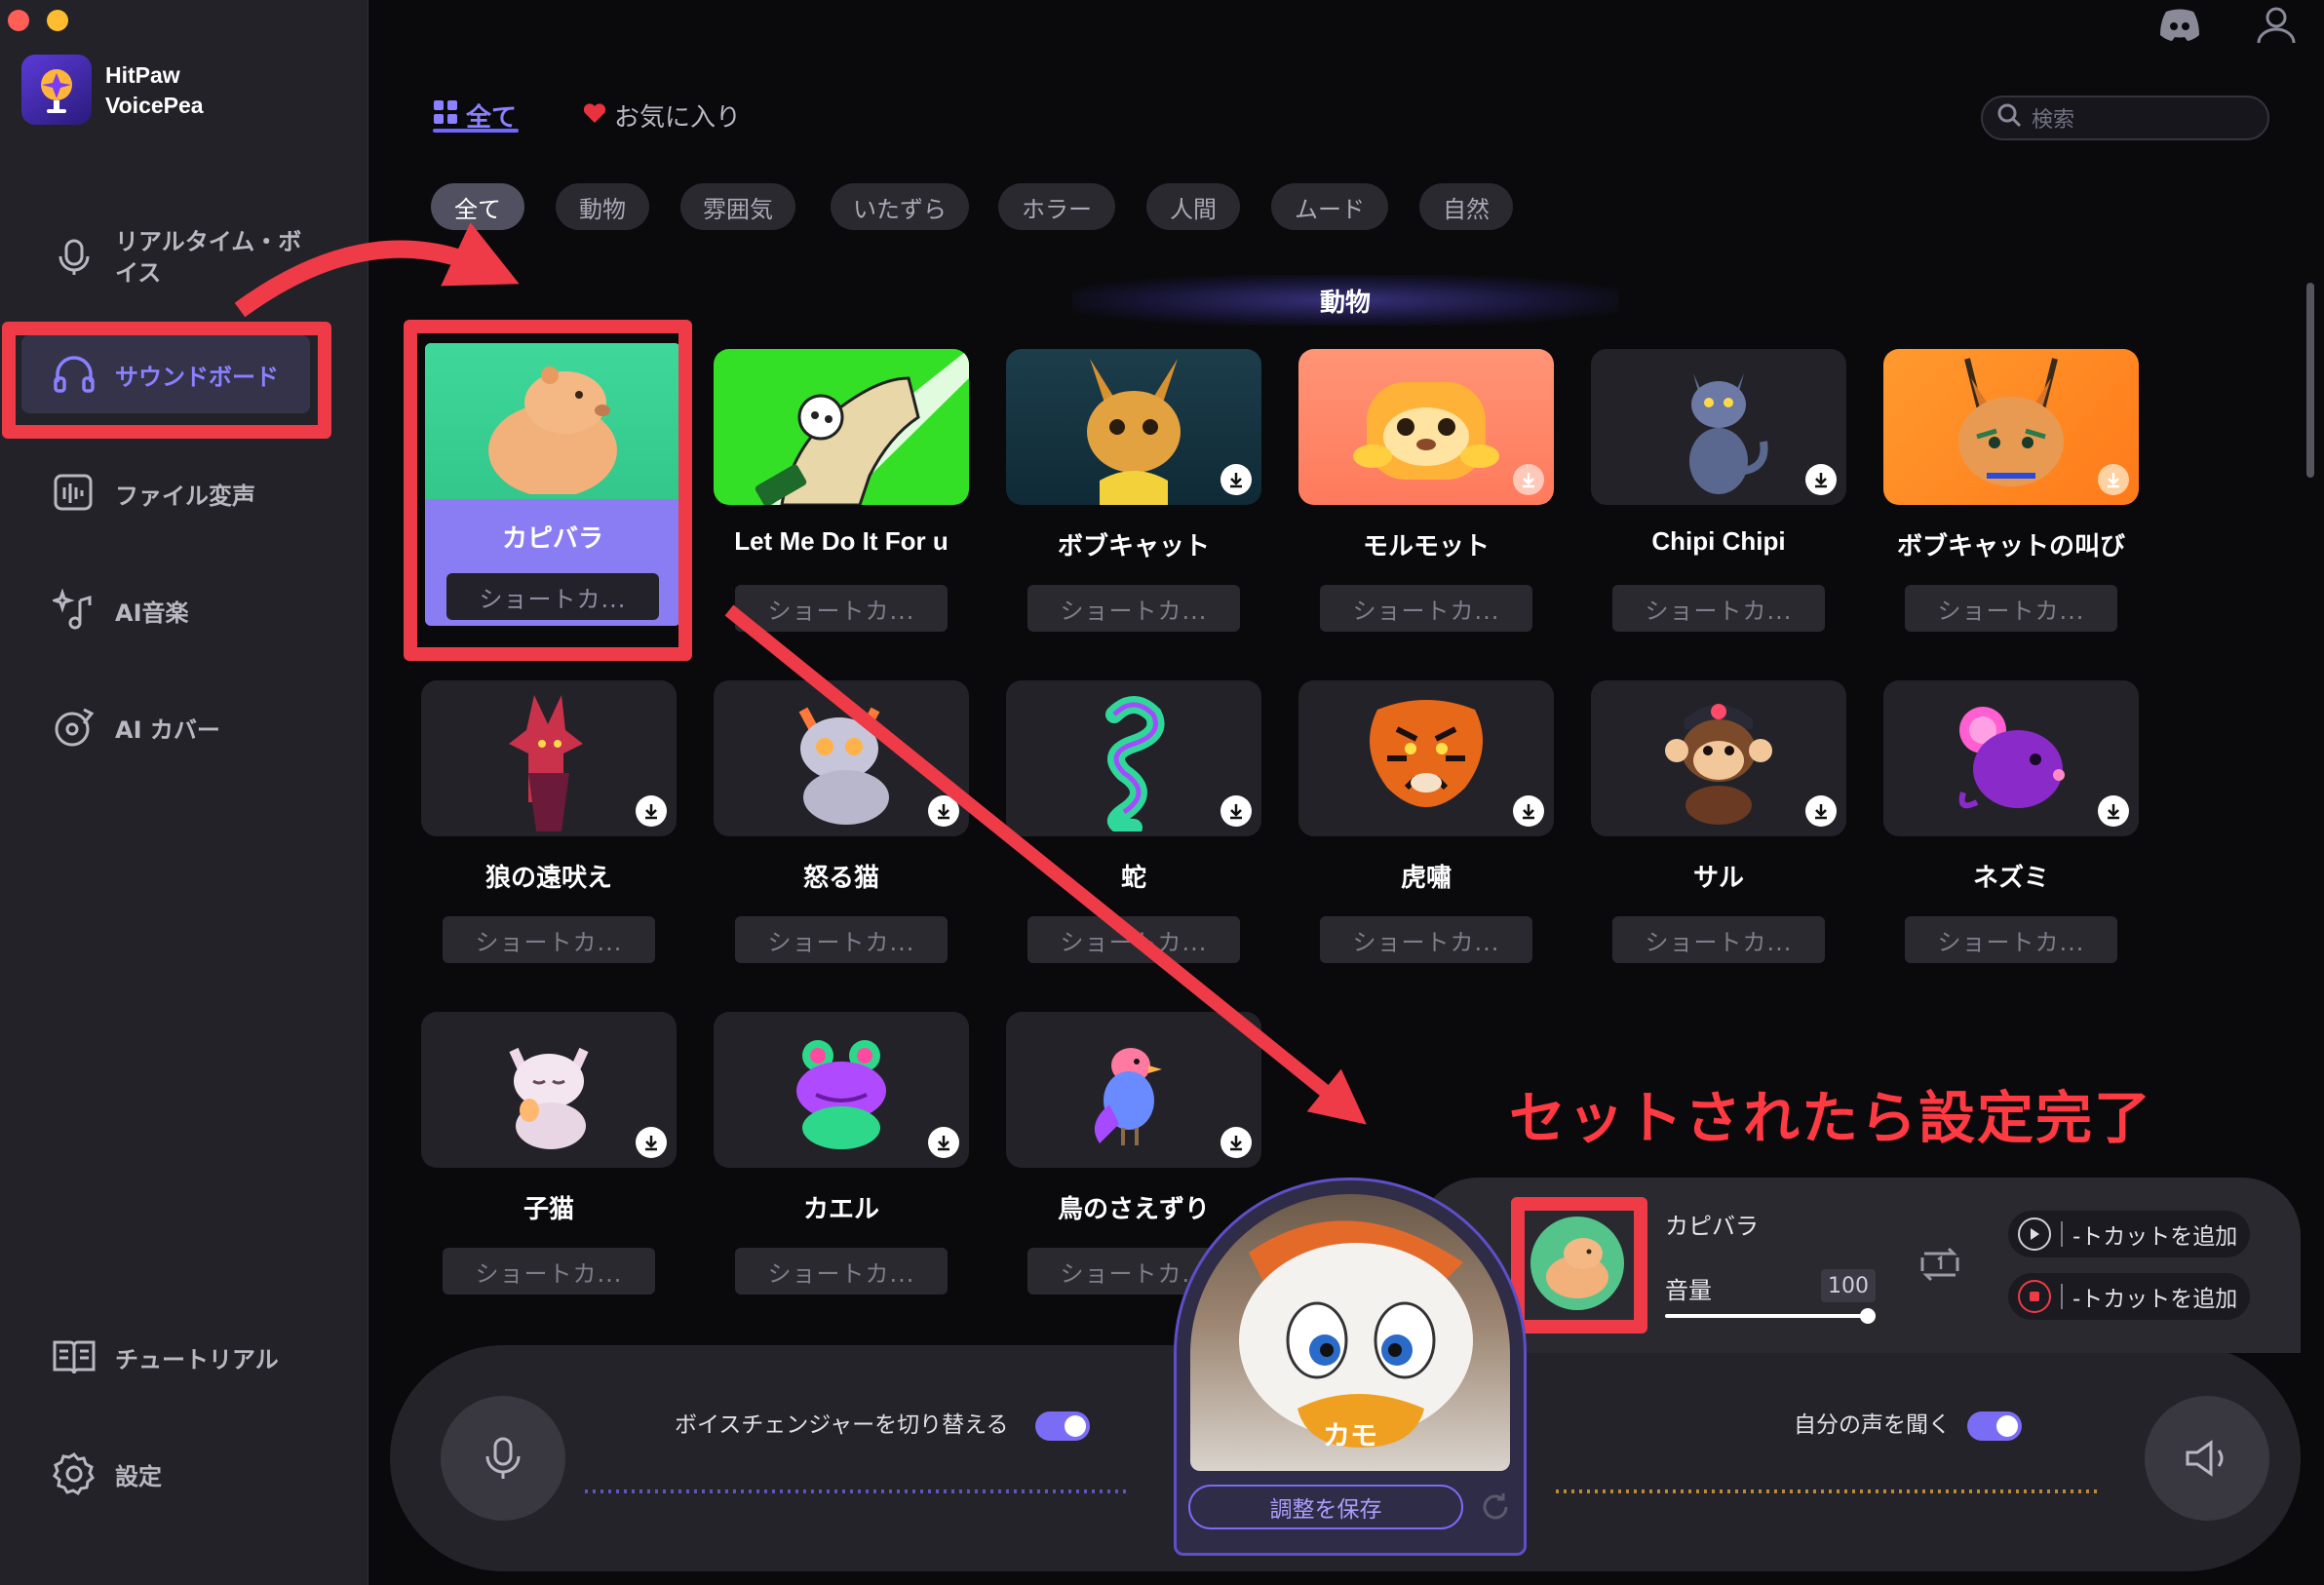 The image size is (2324, 1585). What do you see at coordinates (2129, 1296) in the screenshot?
I see `stop-shortcut-button: -トカットを追加` at bounding box center [2129, 1296].